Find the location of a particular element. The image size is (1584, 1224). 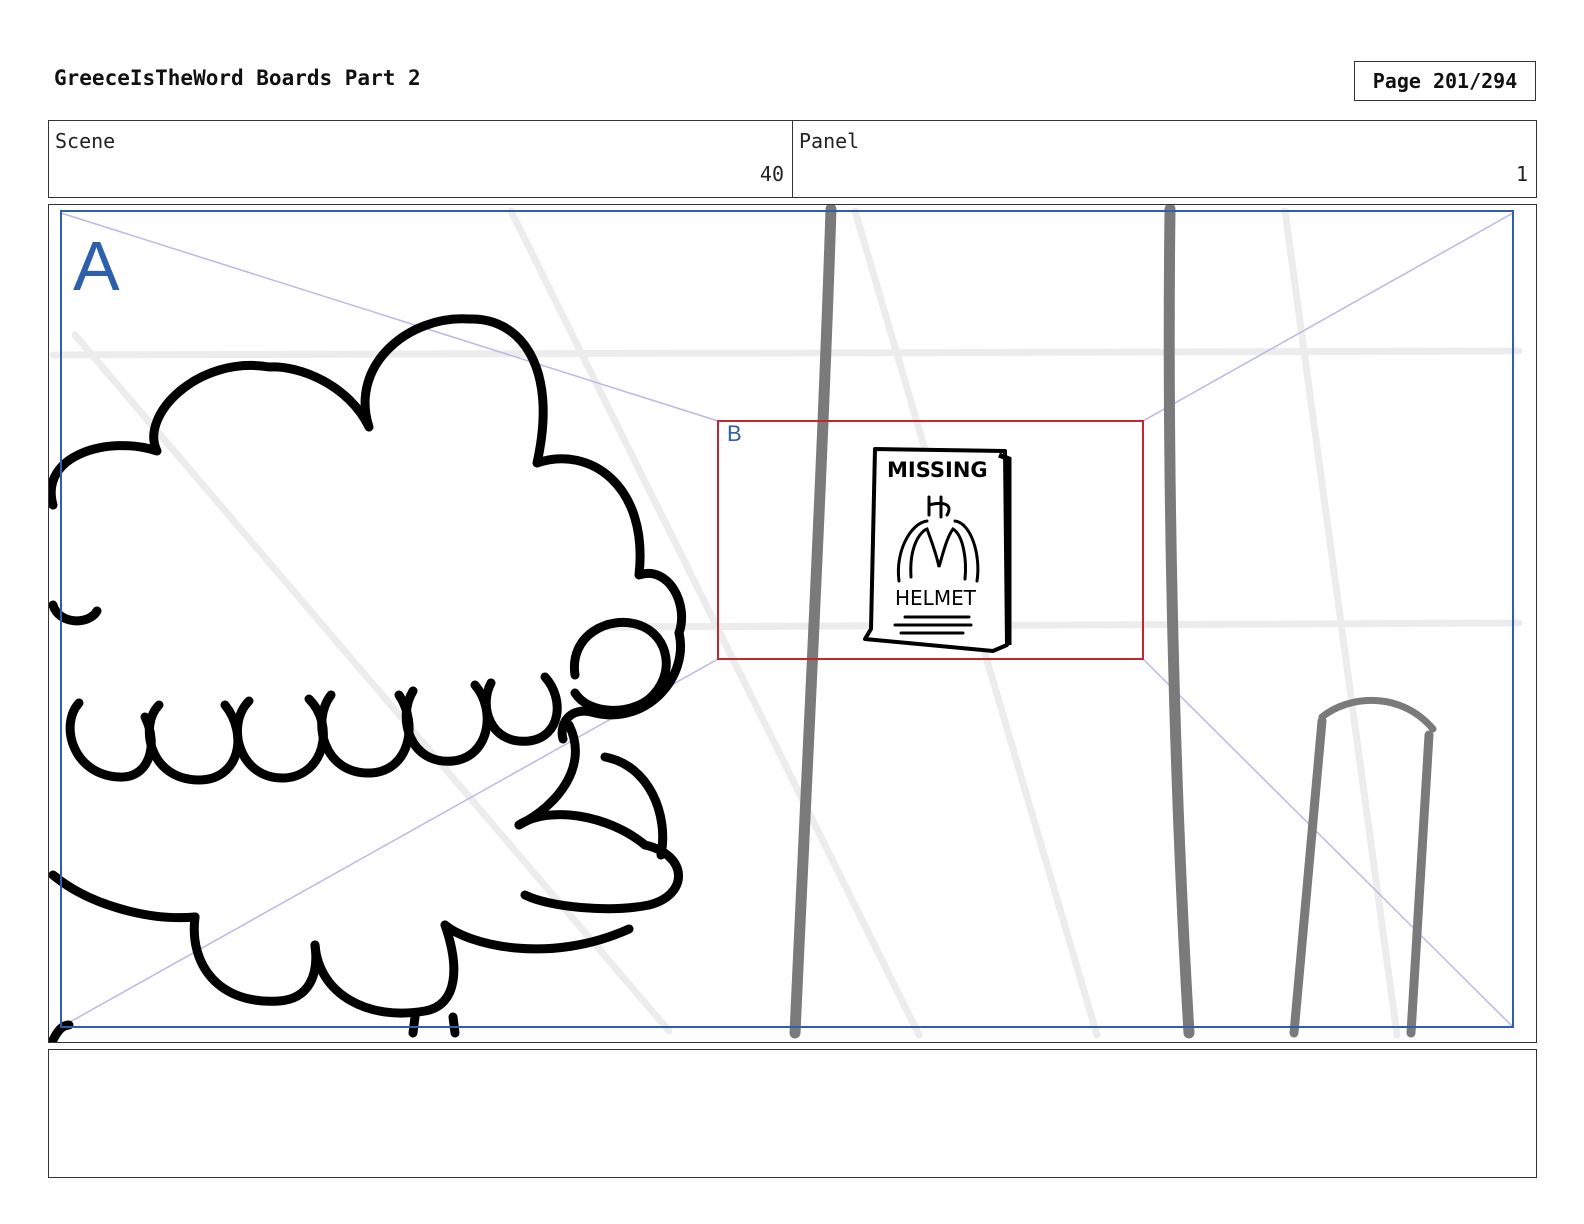

poster-title: MISSING is located at coordinates (937, 470).